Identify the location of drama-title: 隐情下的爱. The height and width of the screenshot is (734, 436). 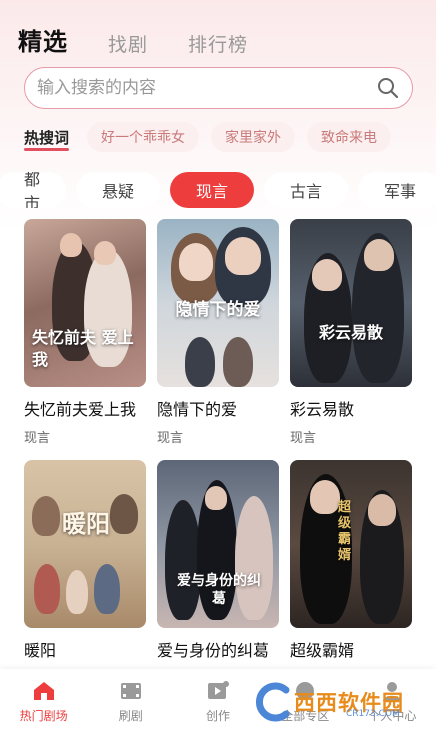
(197, 409).